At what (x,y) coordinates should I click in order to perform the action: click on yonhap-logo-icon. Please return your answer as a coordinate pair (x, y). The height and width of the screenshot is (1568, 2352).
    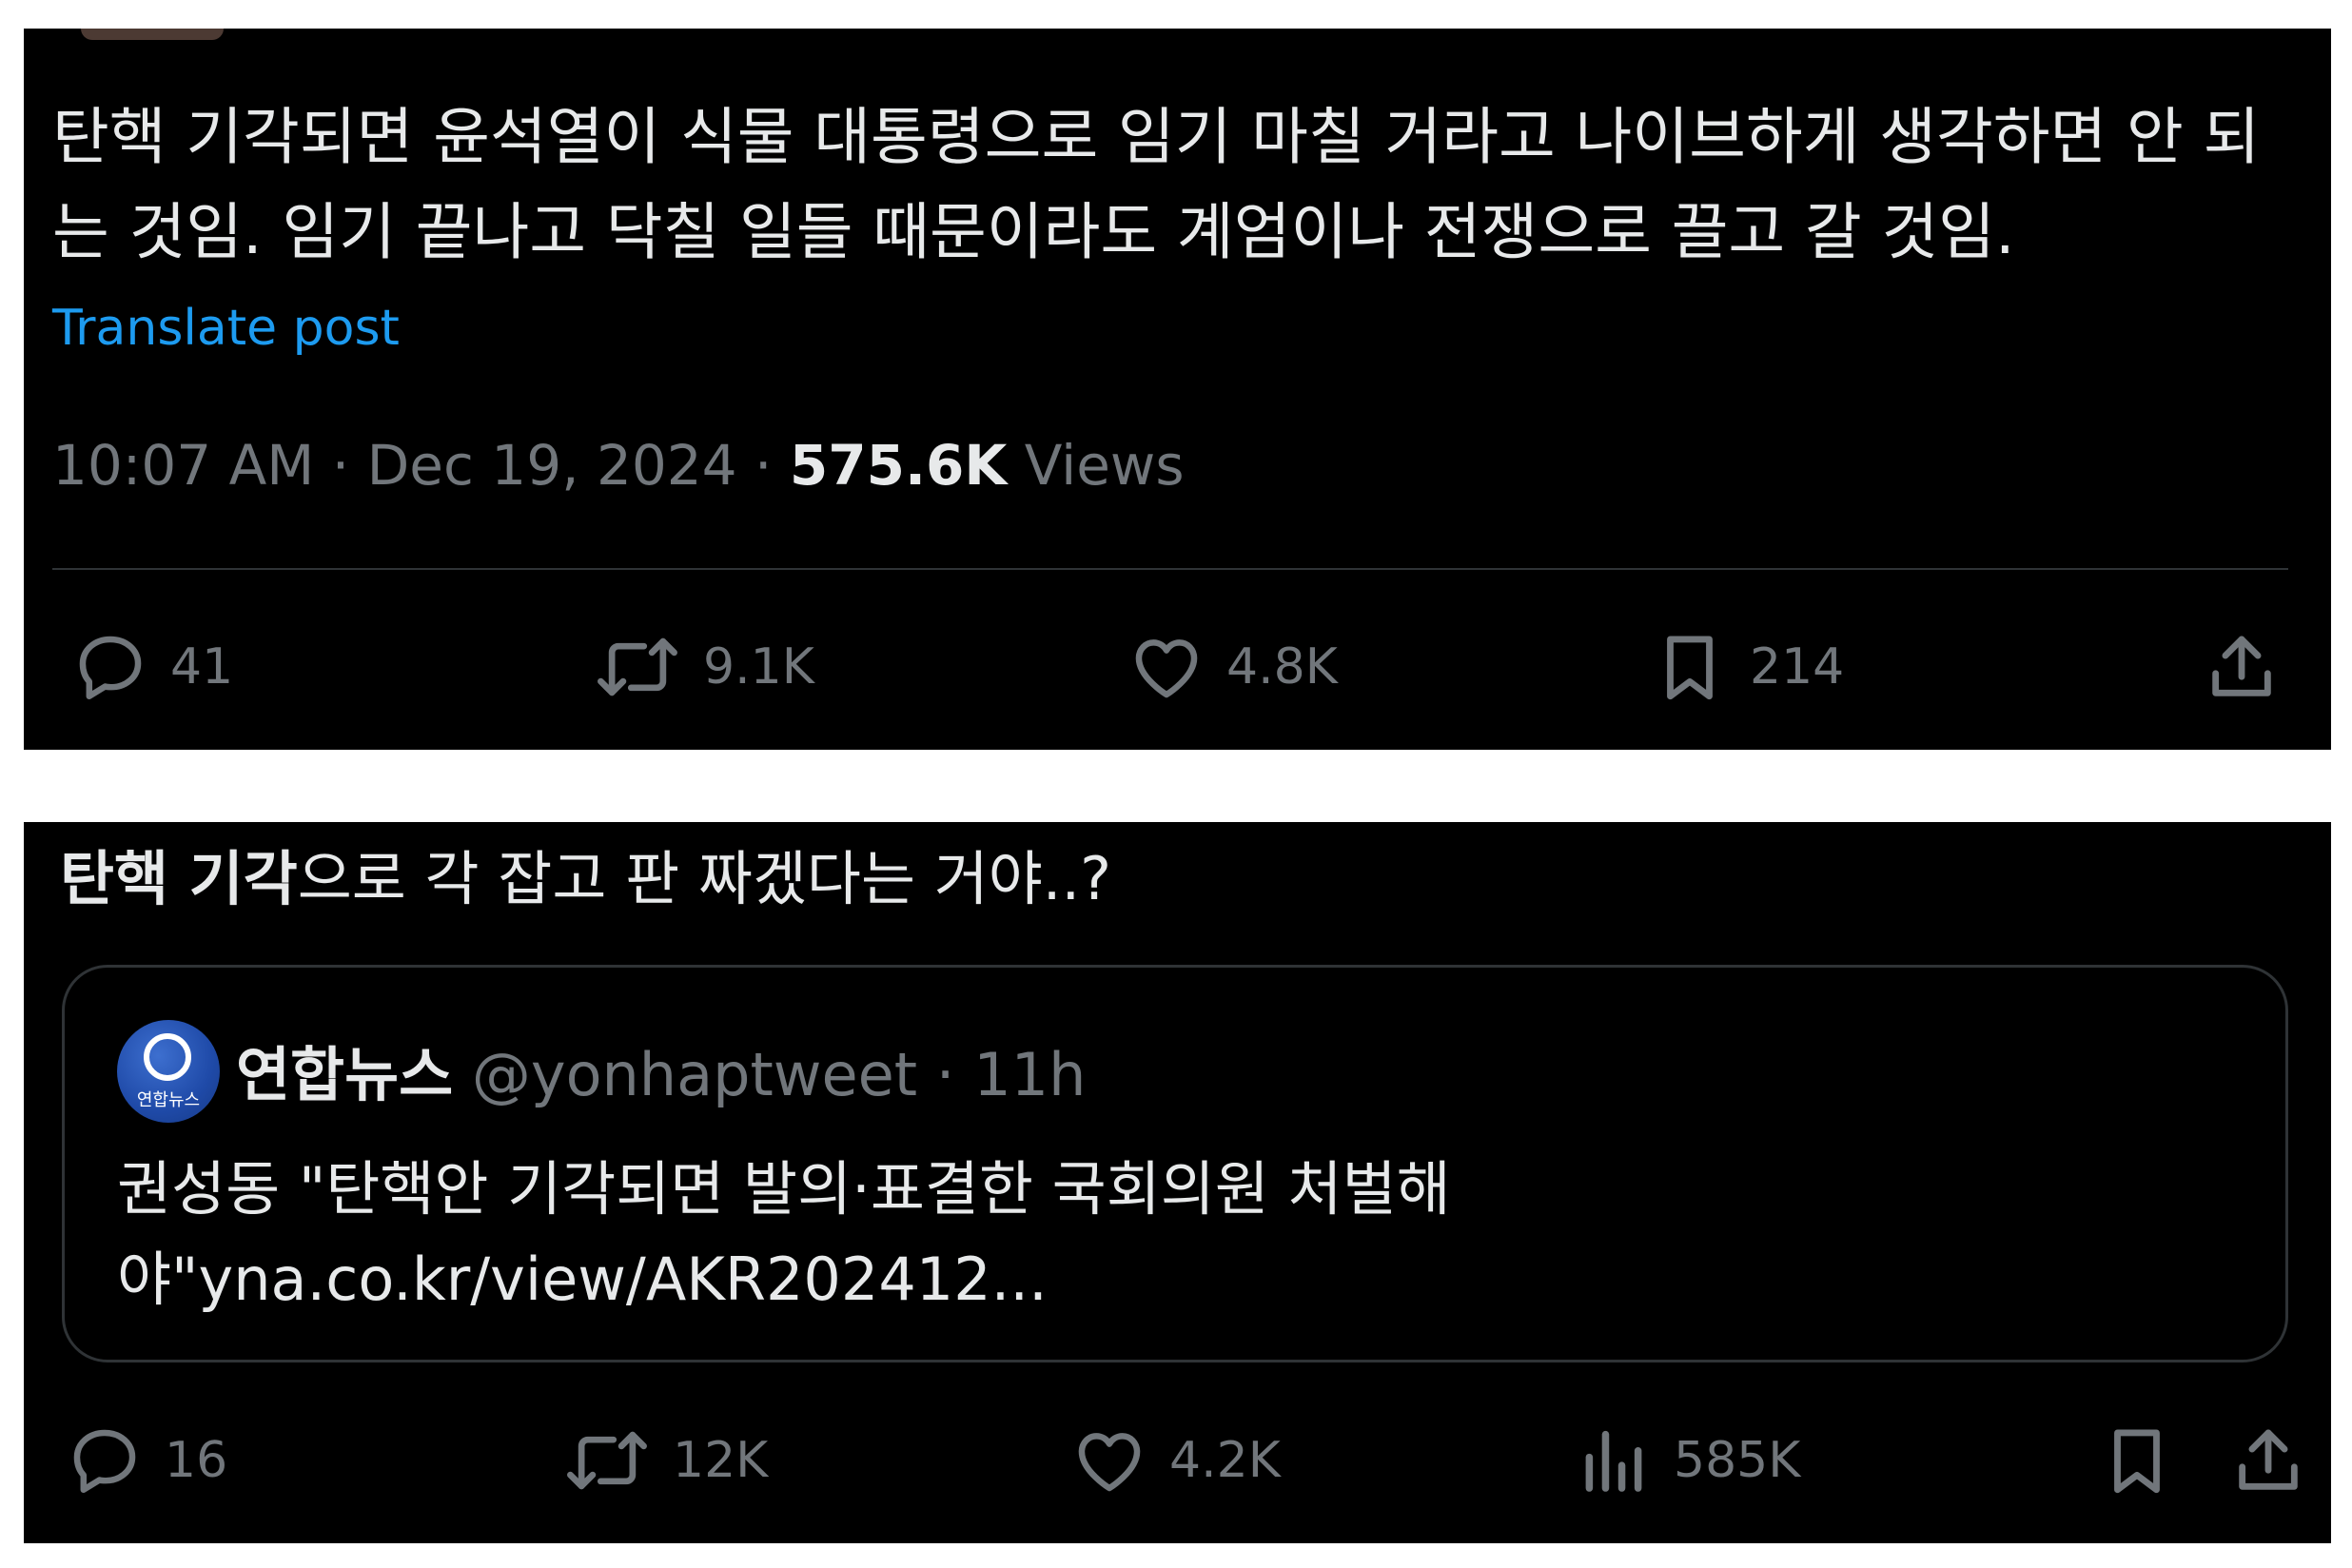
    Looking at the image, I should click on (167, 1057).